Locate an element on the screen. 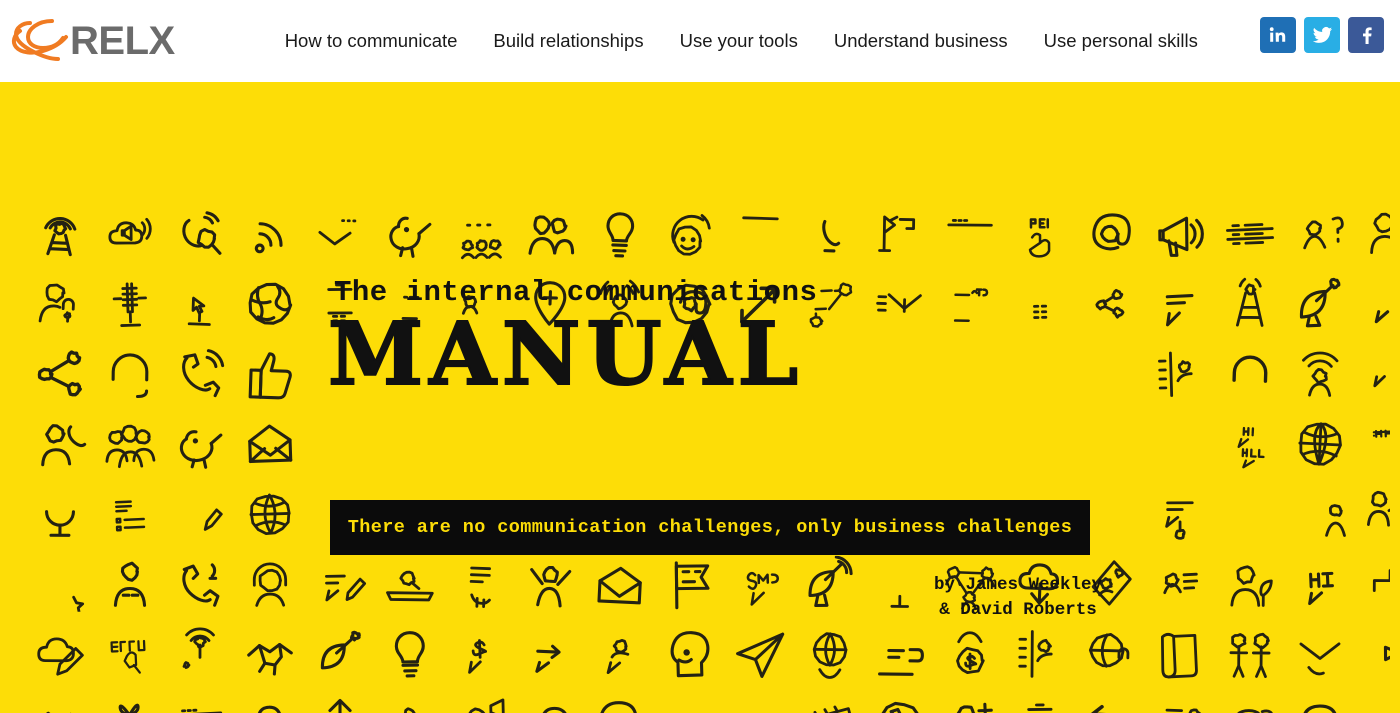  cloud-megaphone-icon is located at coordinates (130, 234).